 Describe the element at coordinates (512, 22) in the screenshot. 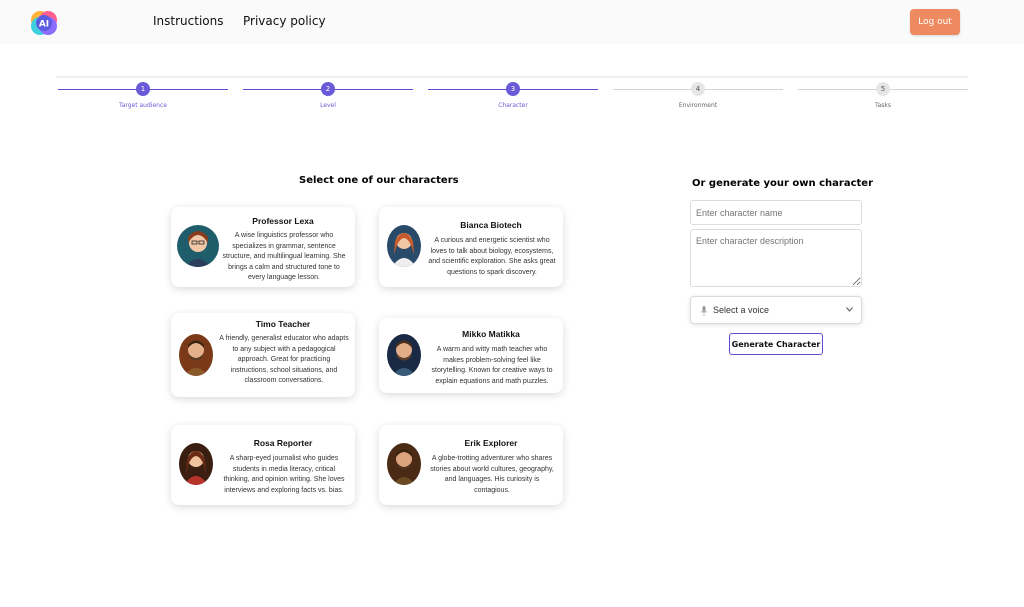

I see `top-header: AI Instructions Privacy policy Log out` at that location.